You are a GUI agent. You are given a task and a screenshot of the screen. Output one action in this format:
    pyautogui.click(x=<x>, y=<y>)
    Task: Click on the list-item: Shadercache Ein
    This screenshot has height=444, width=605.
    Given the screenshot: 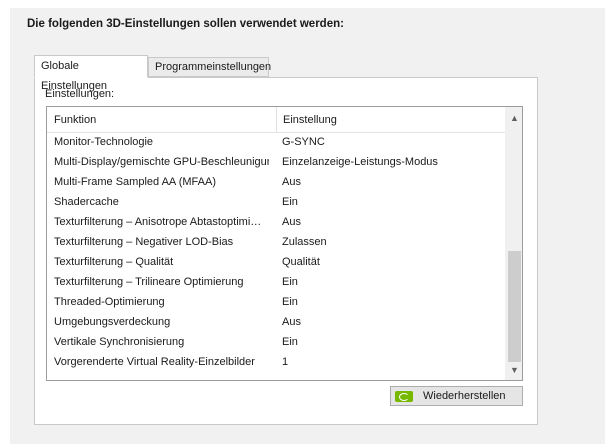 What is the action you would take?
    pyautogui.click(x=276, y=202)
    